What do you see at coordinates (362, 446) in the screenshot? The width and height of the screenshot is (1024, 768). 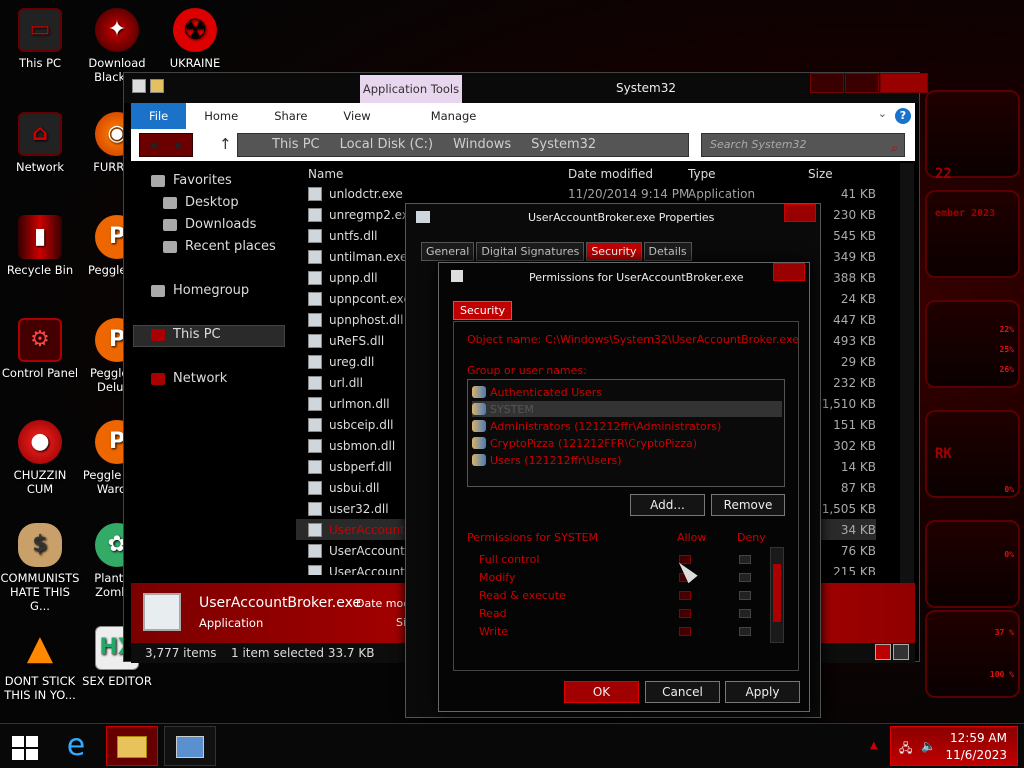 I see `file-name: usbmon.dll` at bounding box center [362, 446].